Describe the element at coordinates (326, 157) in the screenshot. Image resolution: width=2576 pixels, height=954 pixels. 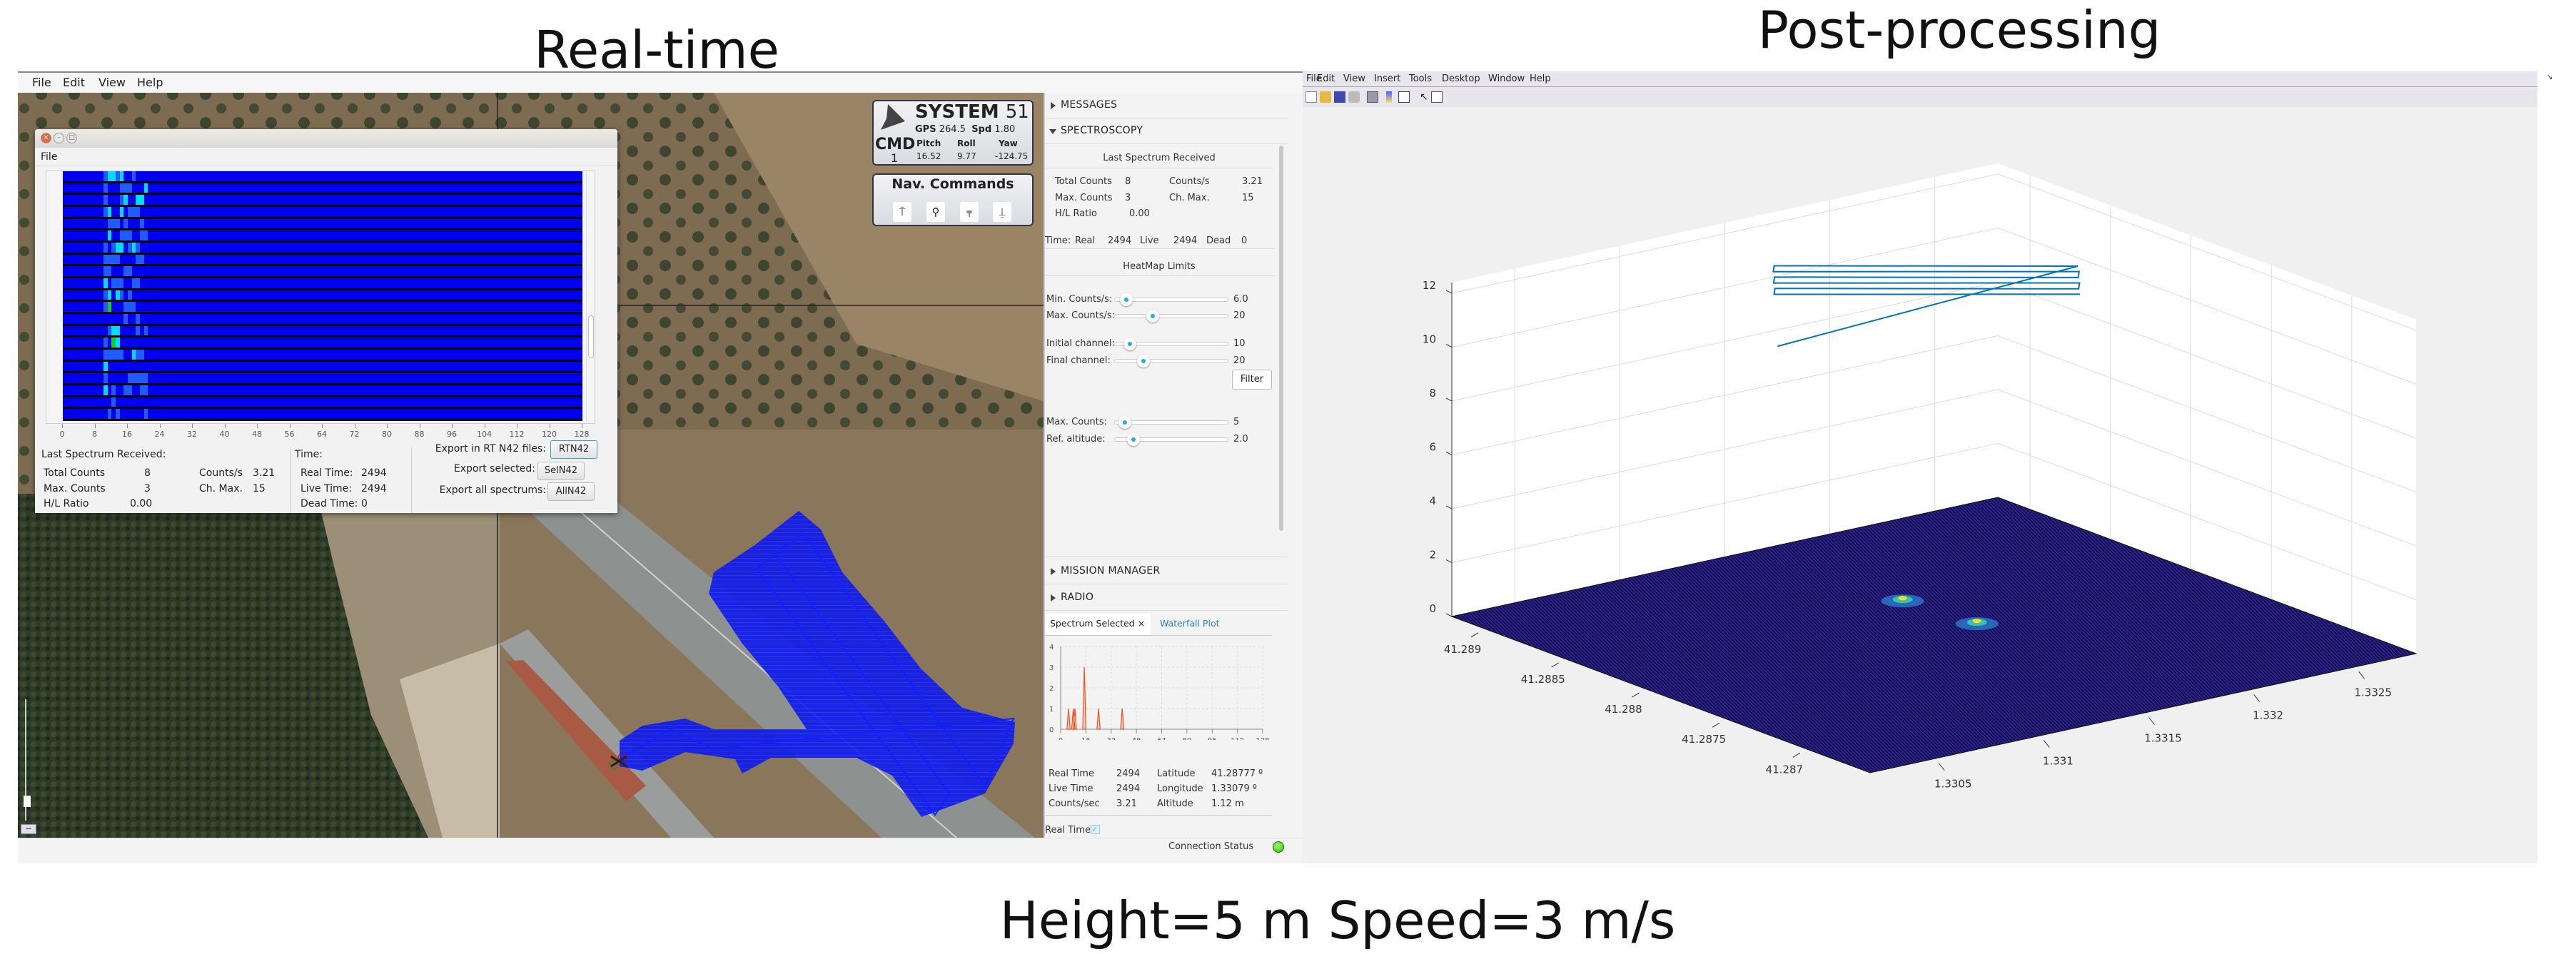
I see `window-menu-file: File` at that location.